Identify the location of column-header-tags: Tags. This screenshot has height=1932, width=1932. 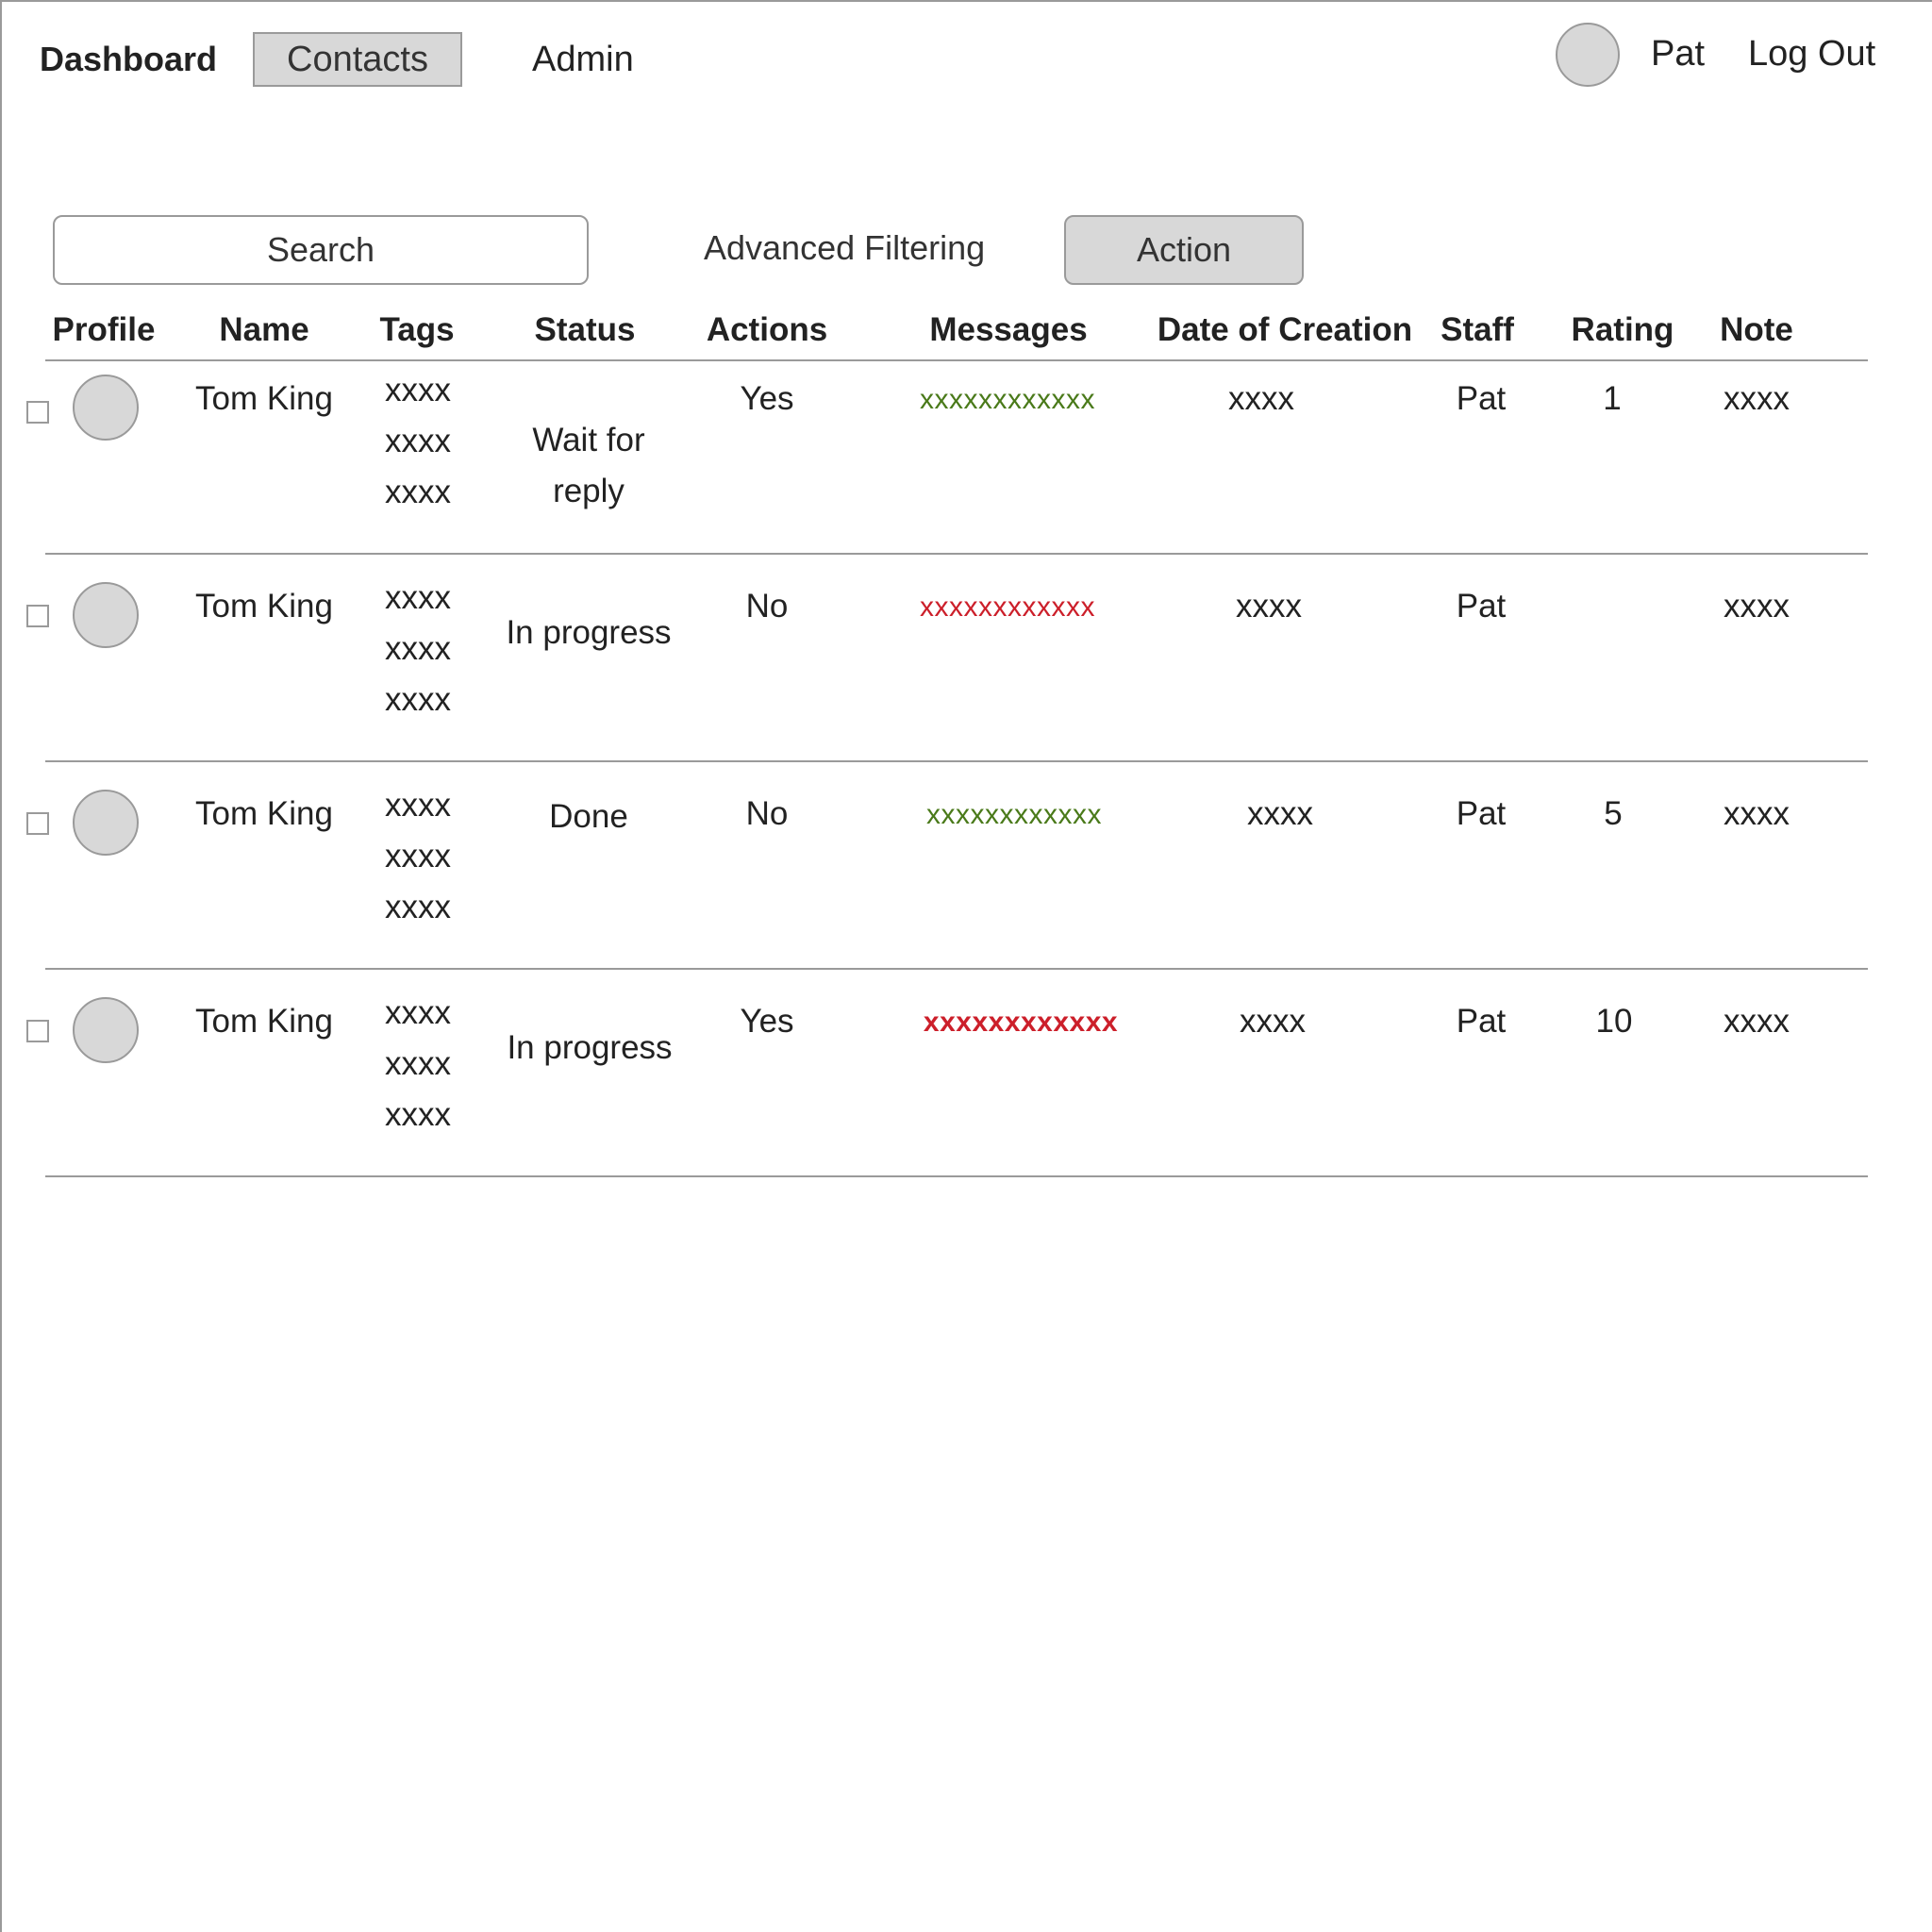
(416, 330).